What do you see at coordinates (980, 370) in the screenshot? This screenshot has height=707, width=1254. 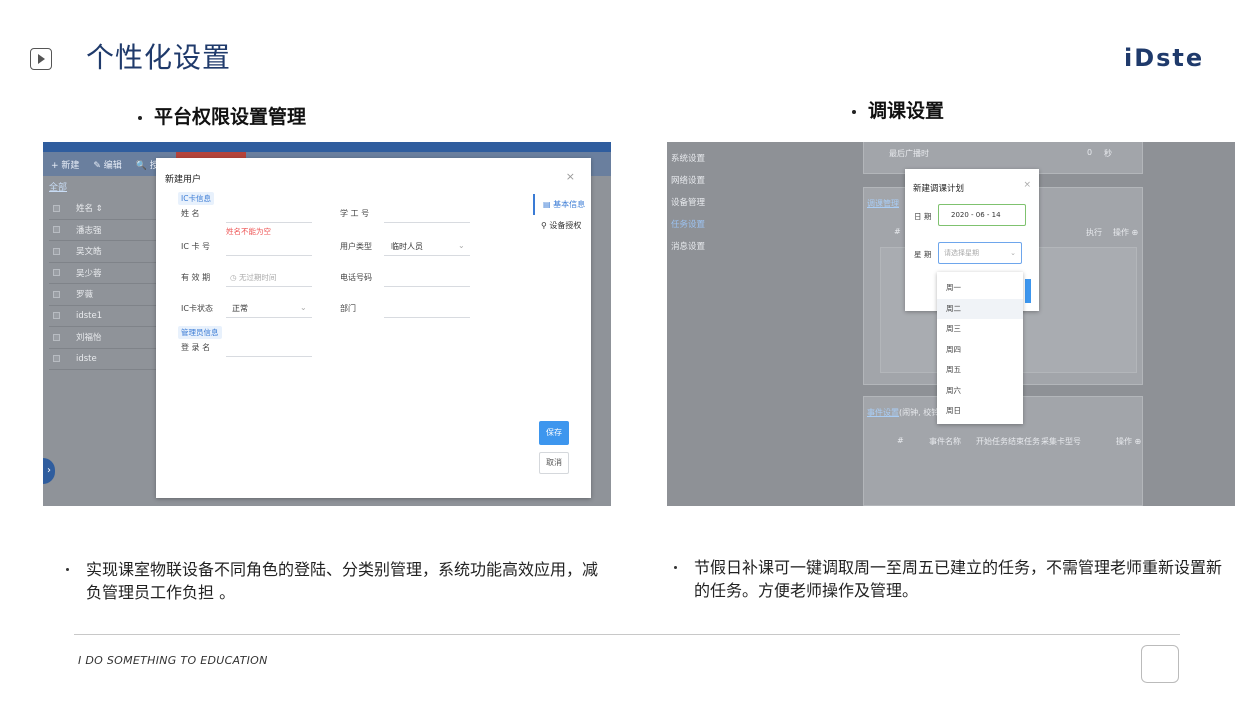 I see `weekday-option: 周五` at bounding box center [980, 370].